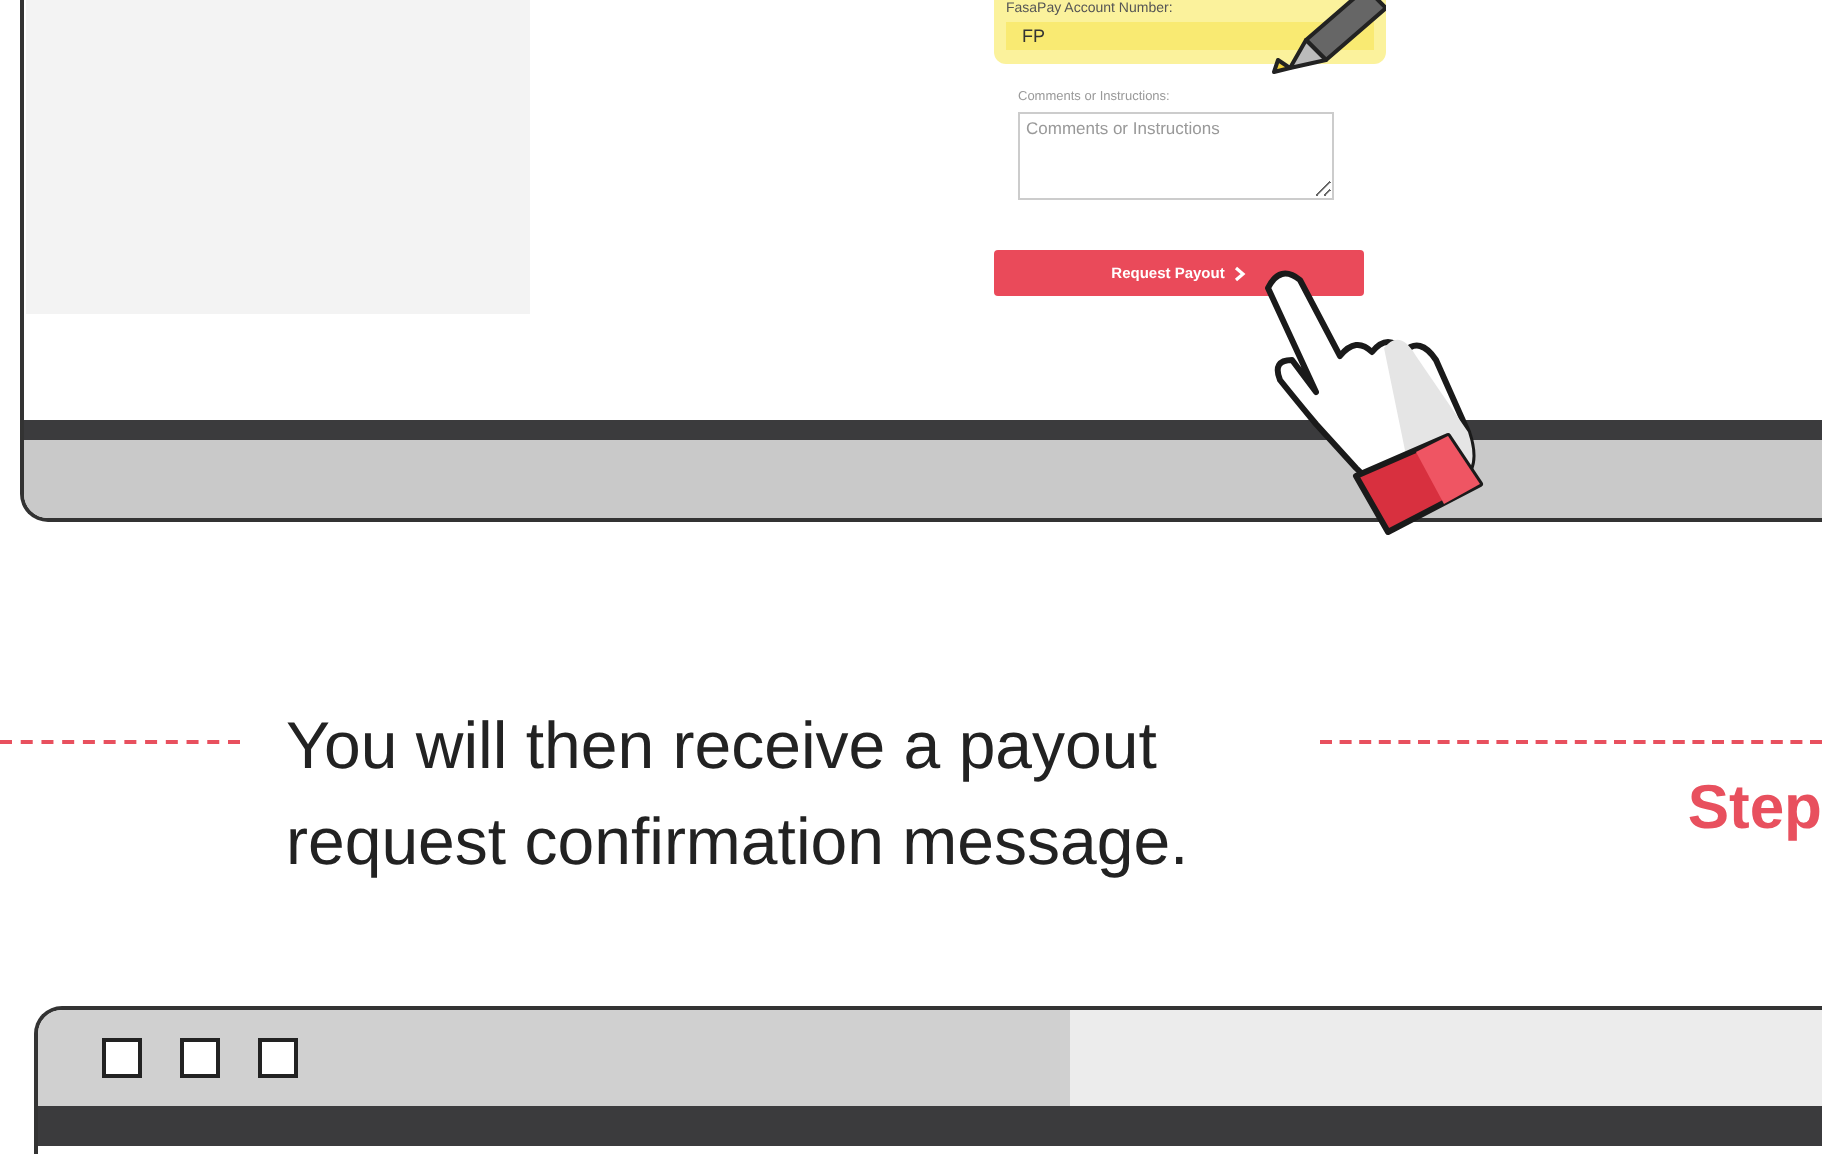  I want to click on comments-field: Comments or Instructions, so click(1176, 156).